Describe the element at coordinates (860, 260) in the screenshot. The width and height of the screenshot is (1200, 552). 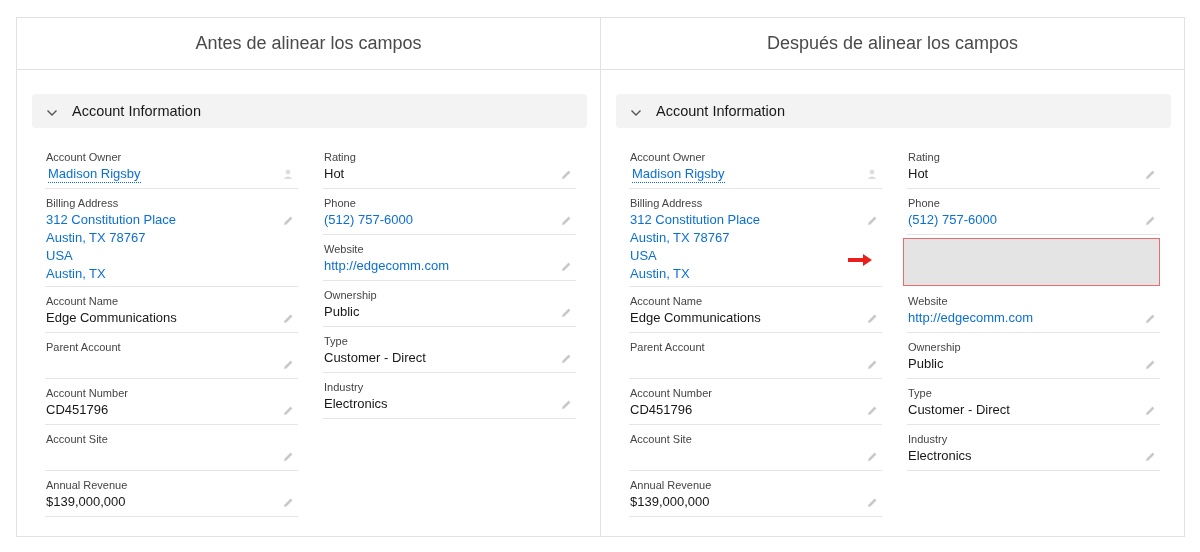
I see `arrow-icon` at that location.